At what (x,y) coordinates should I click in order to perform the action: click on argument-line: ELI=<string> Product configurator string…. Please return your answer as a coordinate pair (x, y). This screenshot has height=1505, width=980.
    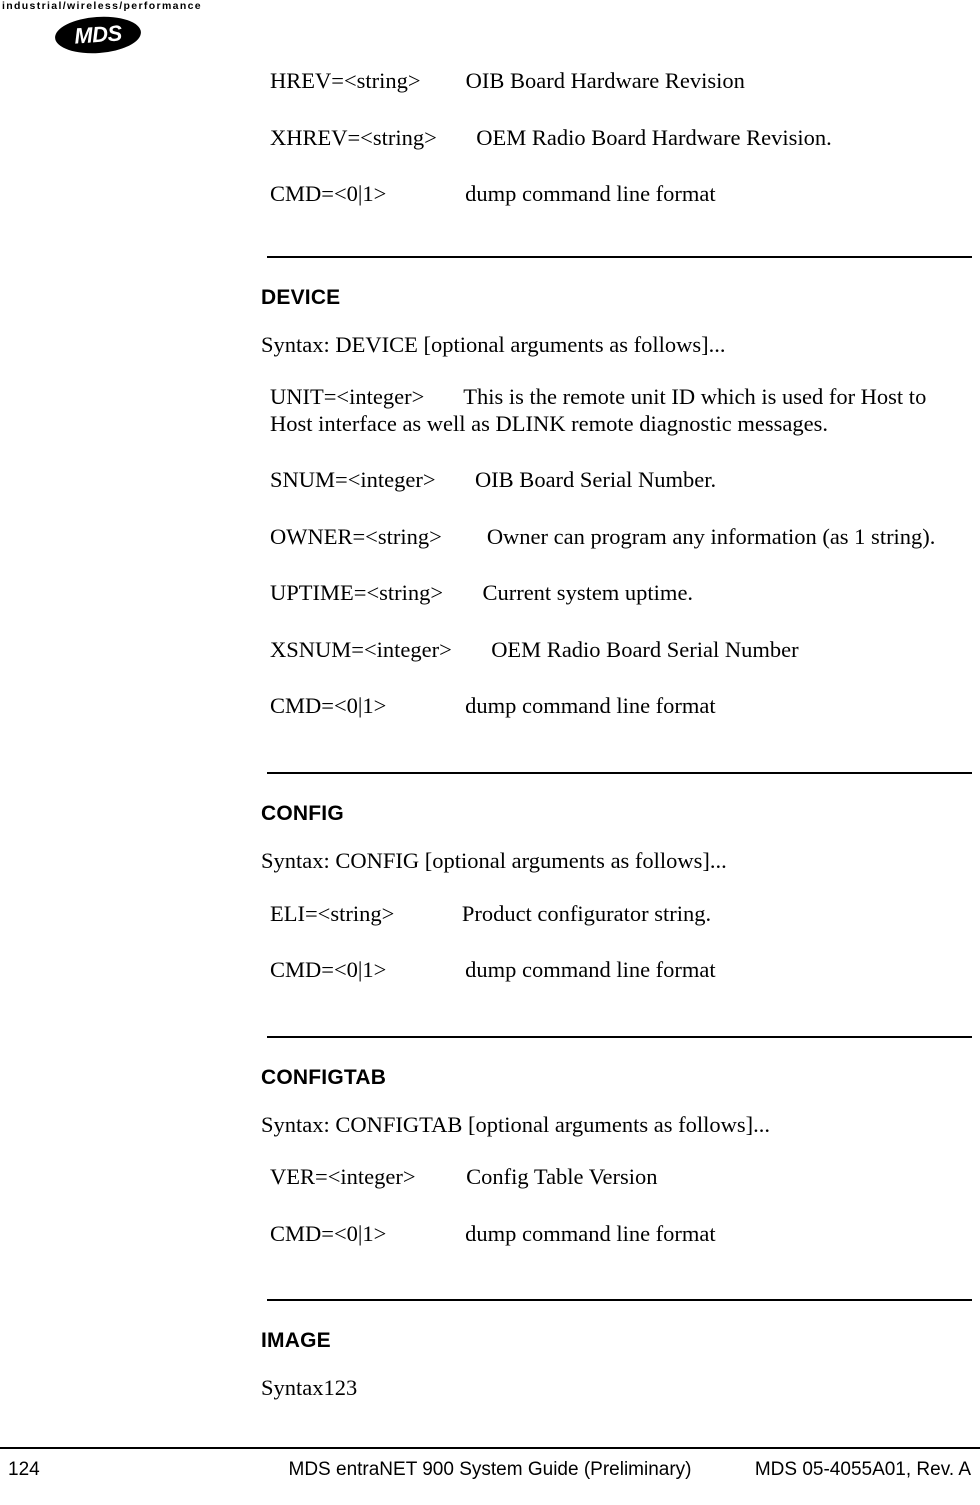
    Looking at the image, I should click on (617, 914).